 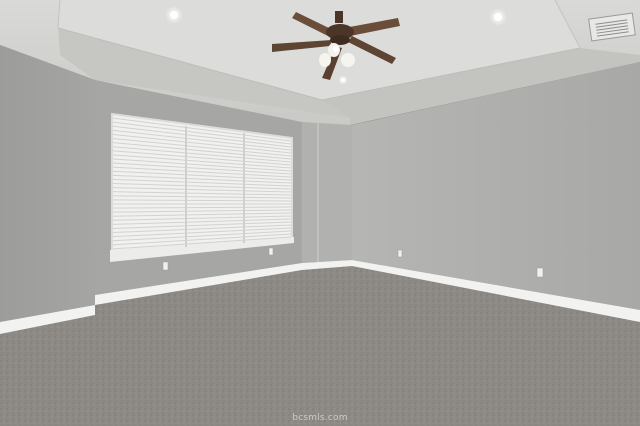 I want to click on left-wall, so click(x=47, y=183).